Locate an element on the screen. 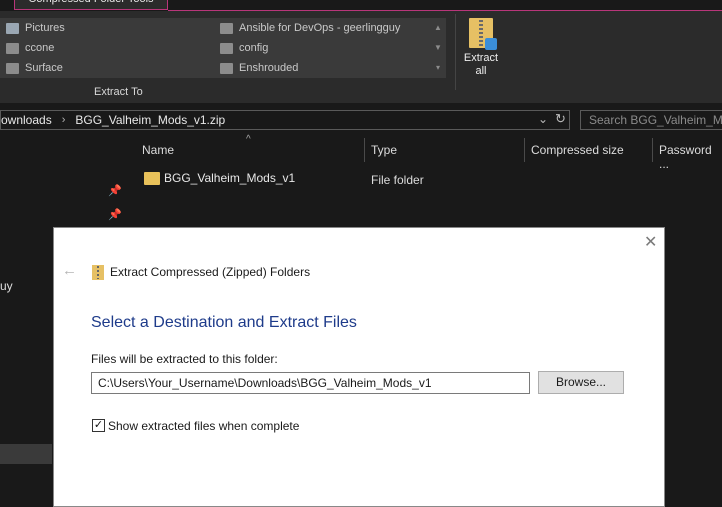  gallery-item-surface: Surface is located at coordinates (35, 68).